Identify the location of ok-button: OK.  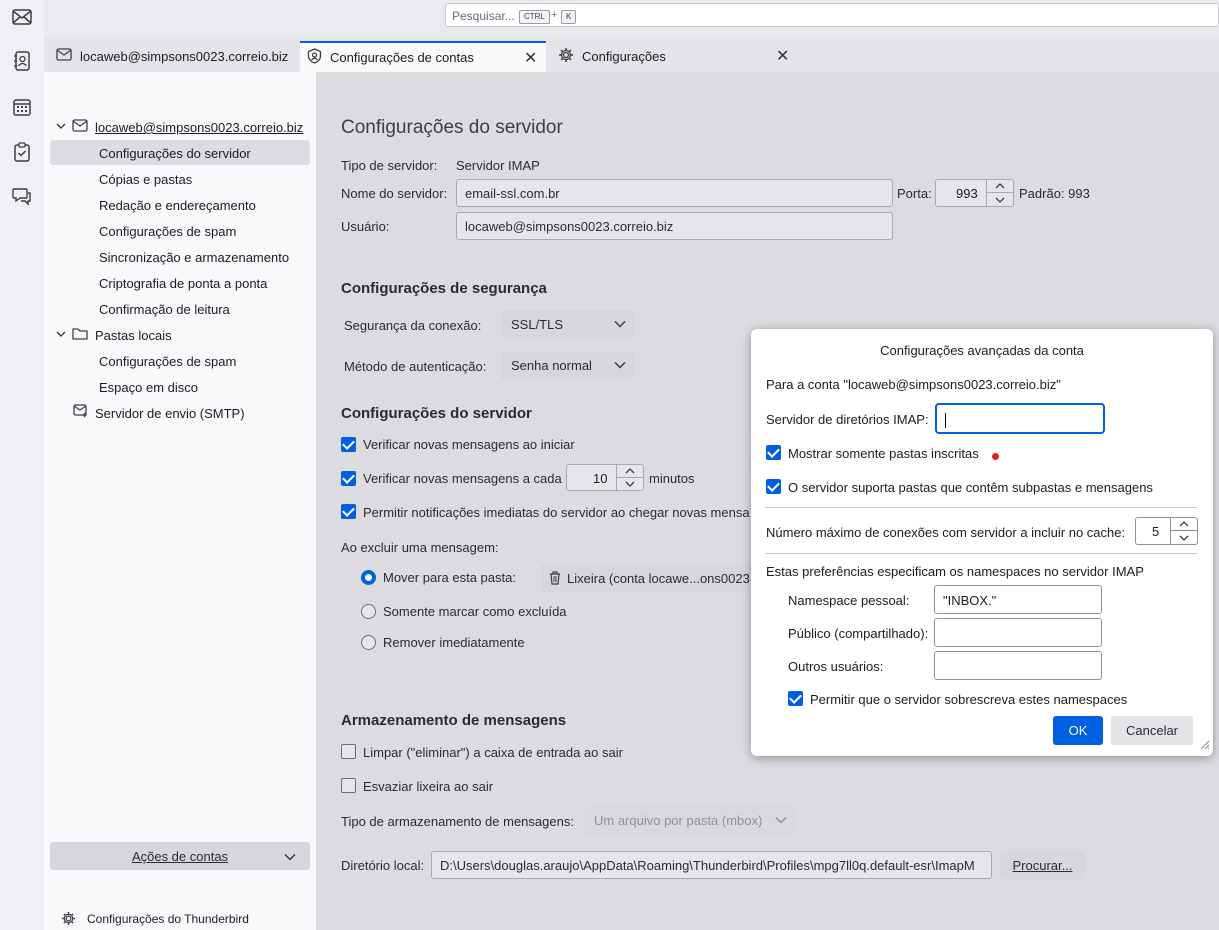
(1078, 730).